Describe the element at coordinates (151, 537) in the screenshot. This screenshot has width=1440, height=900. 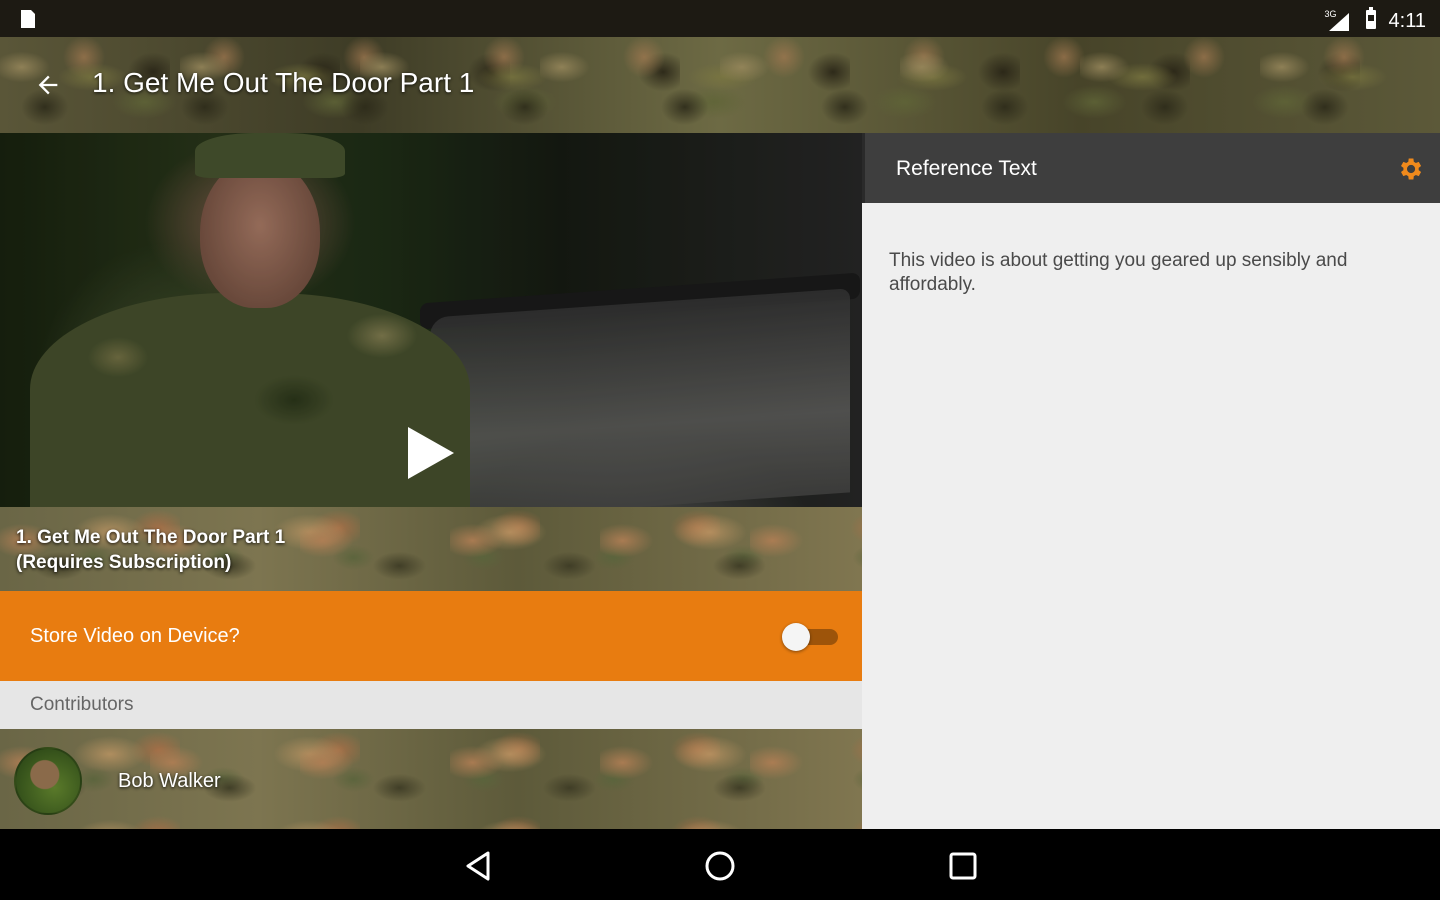
I see `video-caption-title: 1. Get Me Out The Door Part 1` at that location.